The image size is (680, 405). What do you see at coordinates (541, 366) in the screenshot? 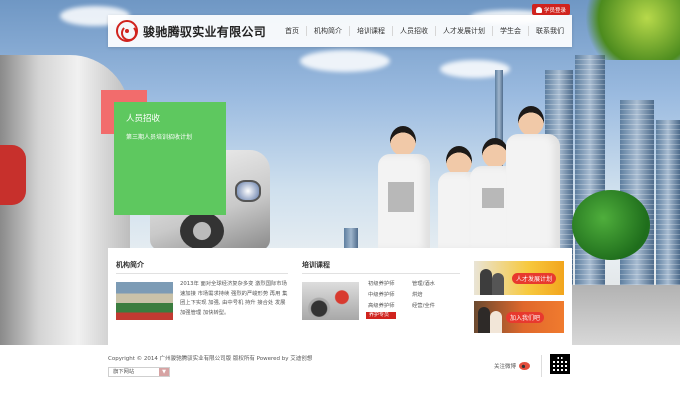
I see `footer-divider` at bounding box center [541, 366].